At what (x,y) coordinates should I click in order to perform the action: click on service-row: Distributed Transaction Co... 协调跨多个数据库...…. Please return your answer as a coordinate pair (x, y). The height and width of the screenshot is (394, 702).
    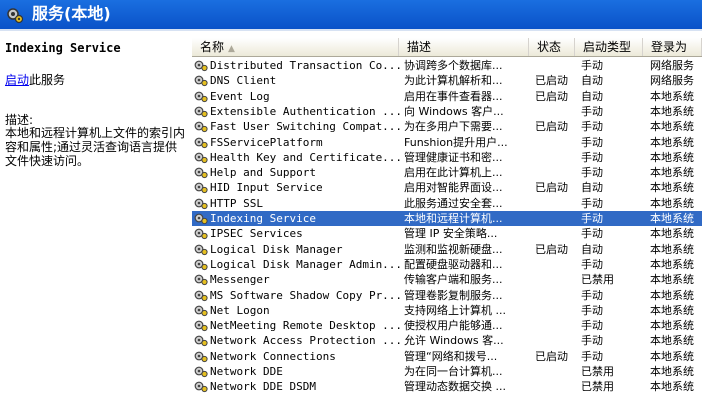
    Looking at the image, I should click on (447, 65).